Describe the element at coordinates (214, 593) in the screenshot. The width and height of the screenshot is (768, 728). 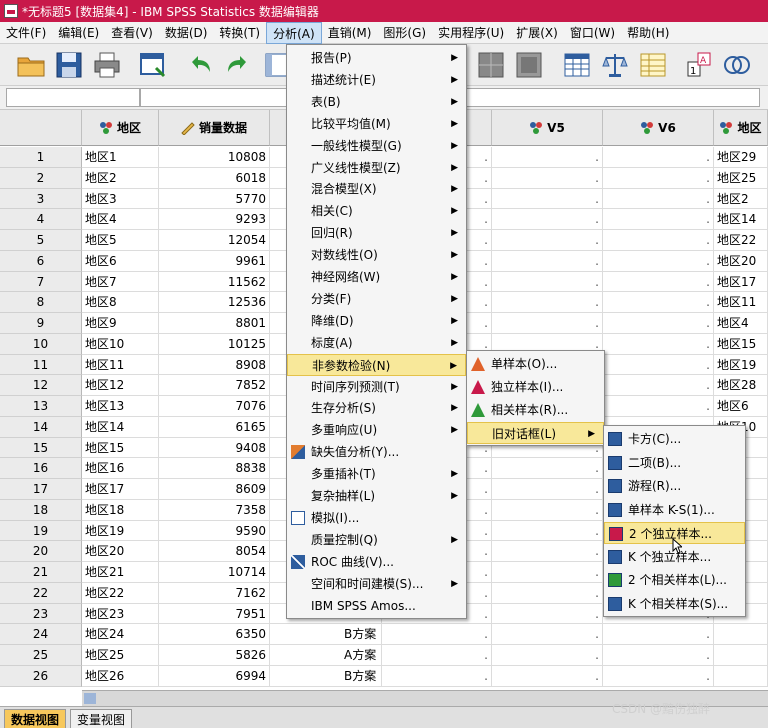
I see `cell-sales: 7162` at that location.